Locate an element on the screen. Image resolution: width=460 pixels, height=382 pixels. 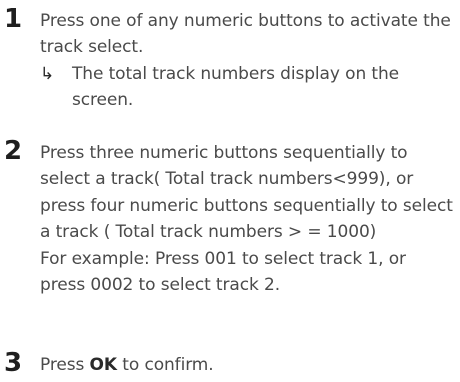
step-text: Press OK to confirm. is located at coordinates (248, 365).